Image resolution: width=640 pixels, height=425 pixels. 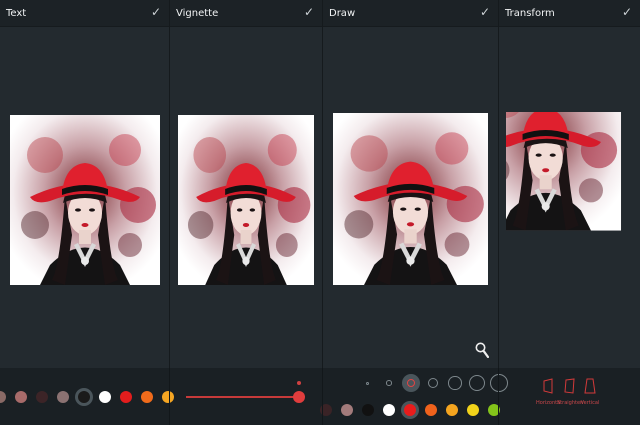 I want to click on text-panel-title: Text, so click(x=16, y=13).